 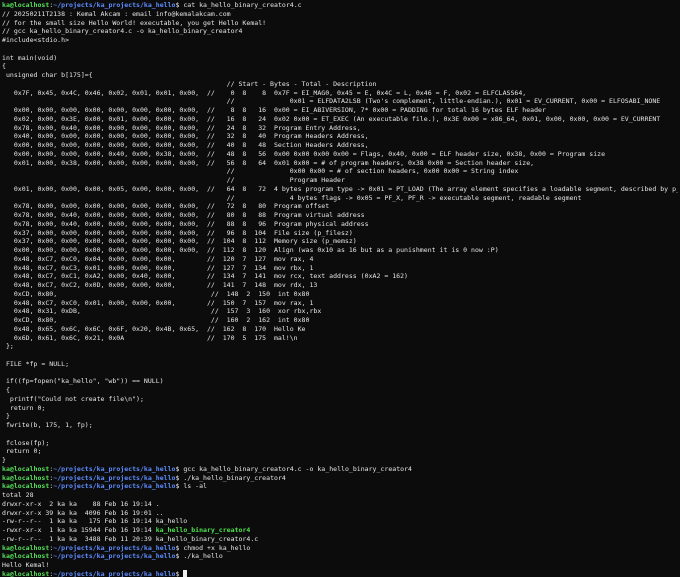 What do you see at coordinates (26, 565) in the screenshot?
I see `terminal-text: Hello Kemal!` at bounding box center [26, 565].